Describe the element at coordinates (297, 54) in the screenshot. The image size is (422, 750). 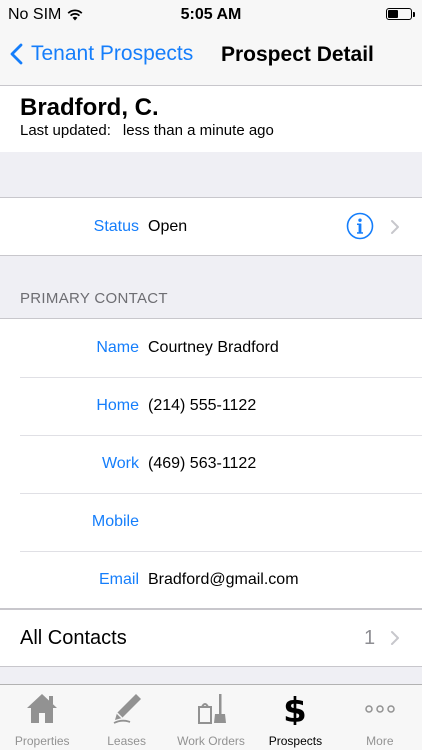
I see `page-title: Prospect Detail` at that location.